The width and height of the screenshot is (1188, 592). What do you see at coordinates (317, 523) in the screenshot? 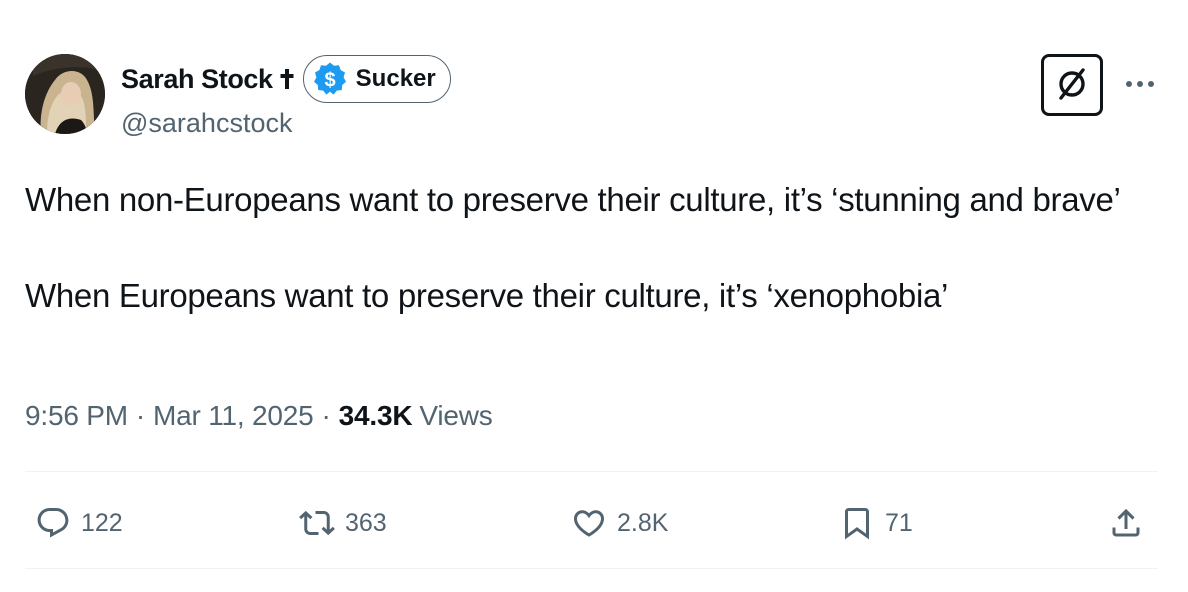
I see `repost-icon` at bounding box center [317, 523].